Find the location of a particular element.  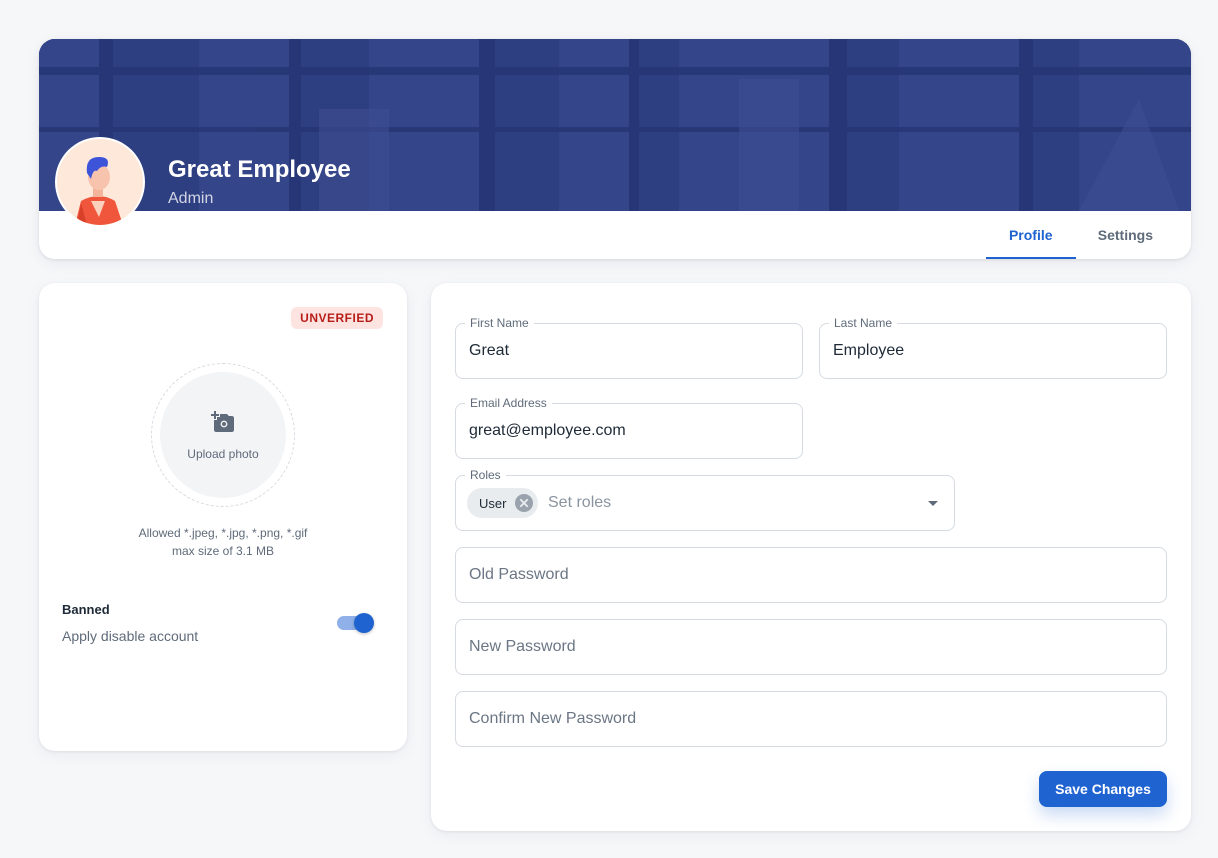

save-changes-button: Save Changes is located at coordinates (1103, 789).